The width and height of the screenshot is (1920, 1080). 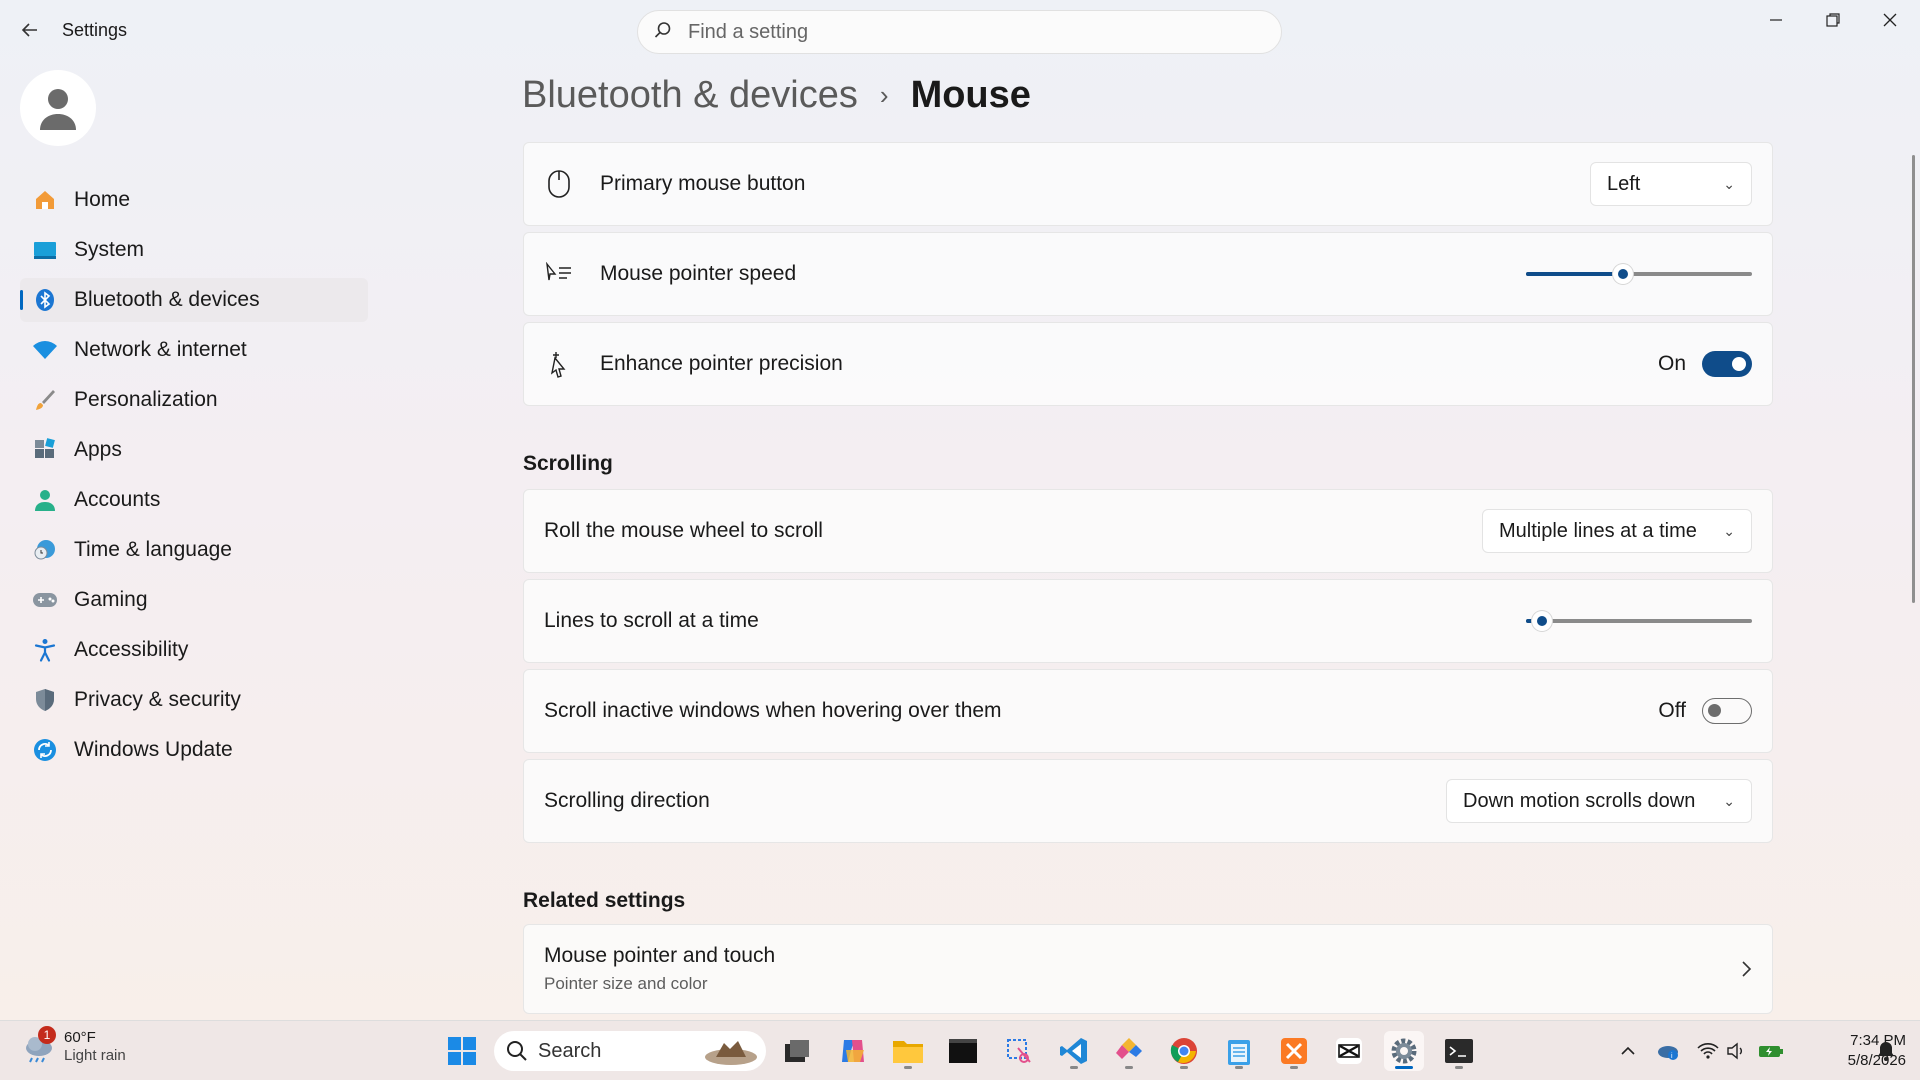 I want to click on sidebar-item-accessibility: Accessibility, so click(x=194, y=650).